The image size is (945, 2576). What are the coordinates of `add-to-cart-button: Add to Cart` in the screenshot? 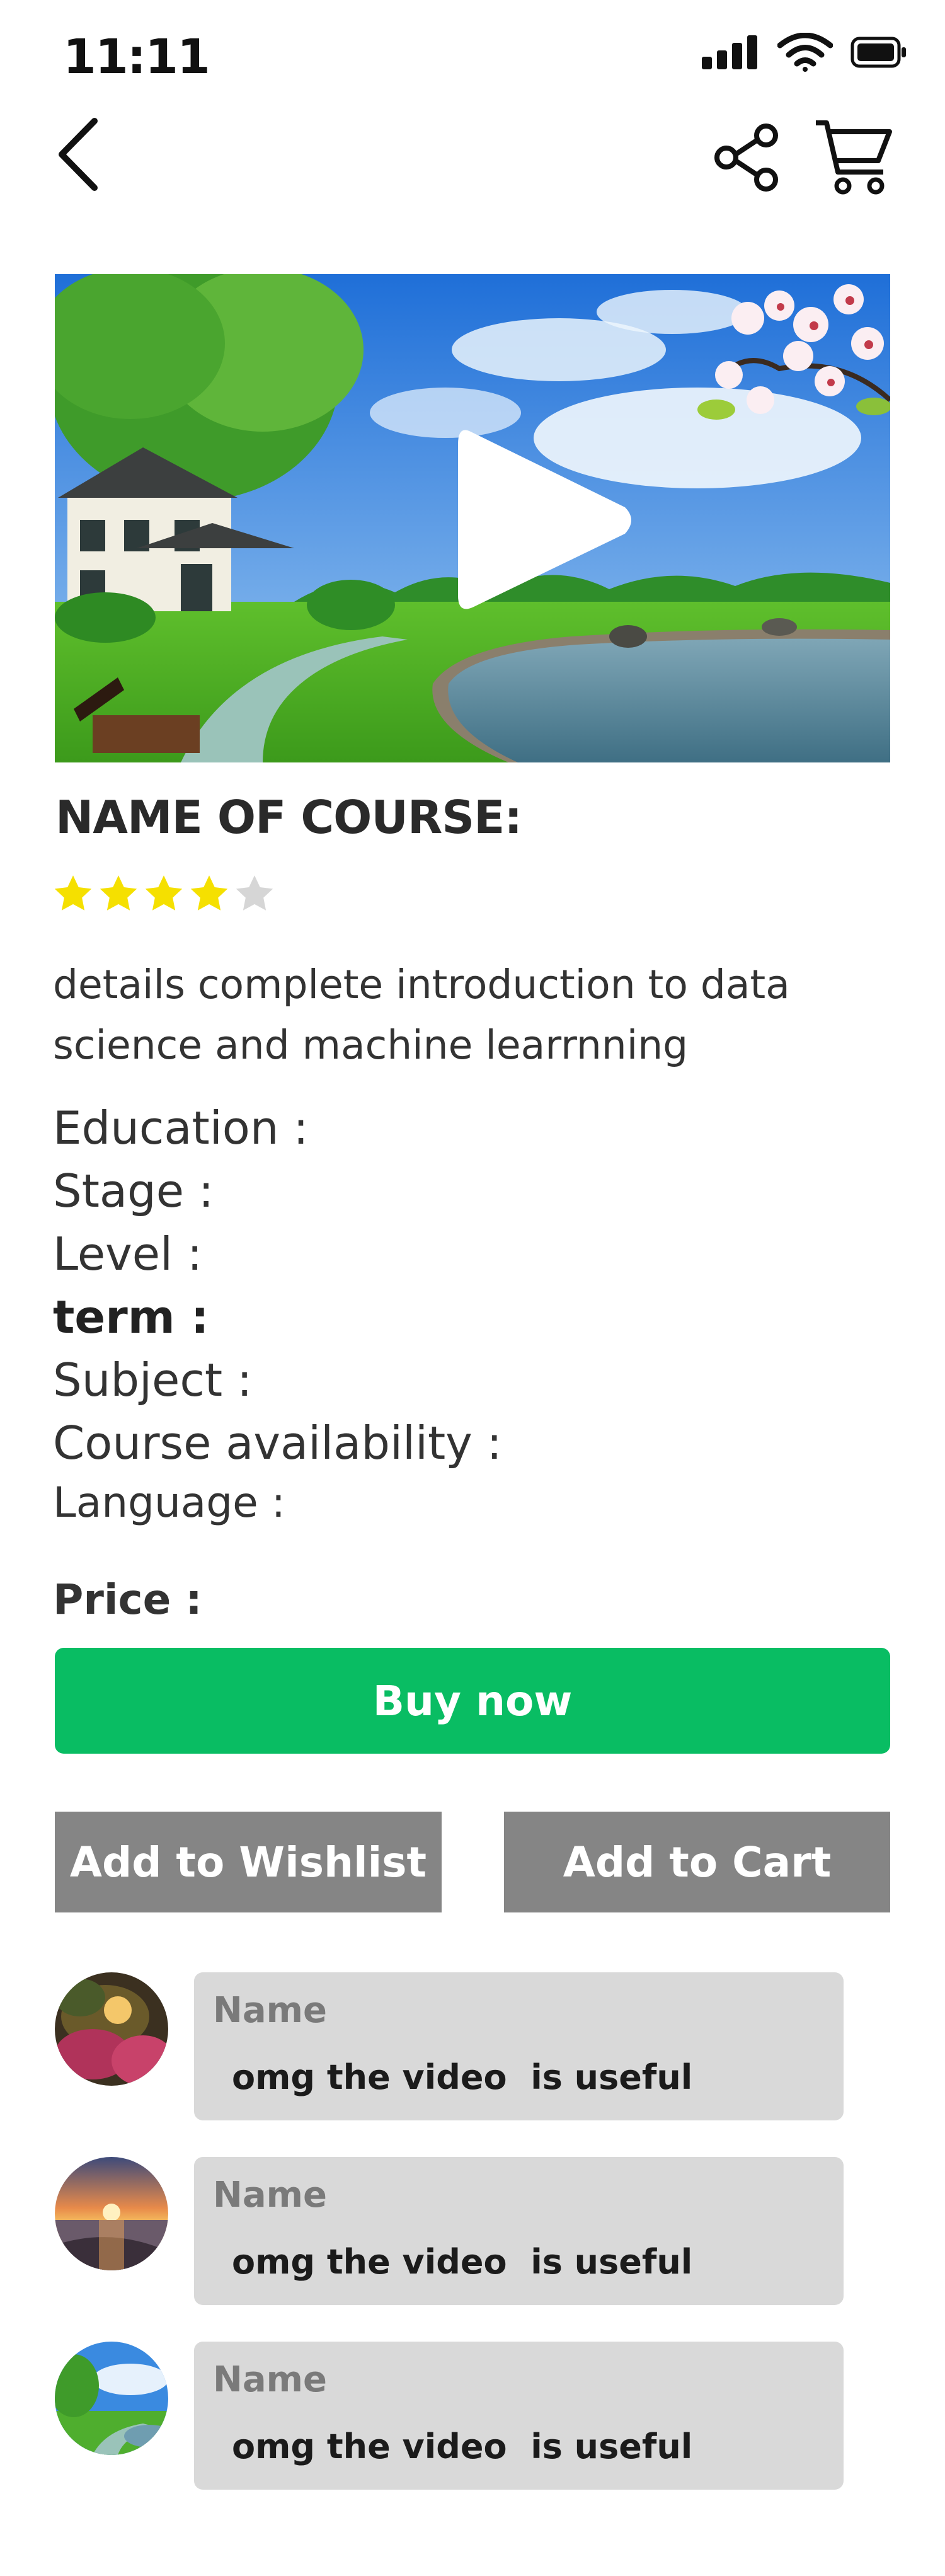 It's located at (697, 1862).